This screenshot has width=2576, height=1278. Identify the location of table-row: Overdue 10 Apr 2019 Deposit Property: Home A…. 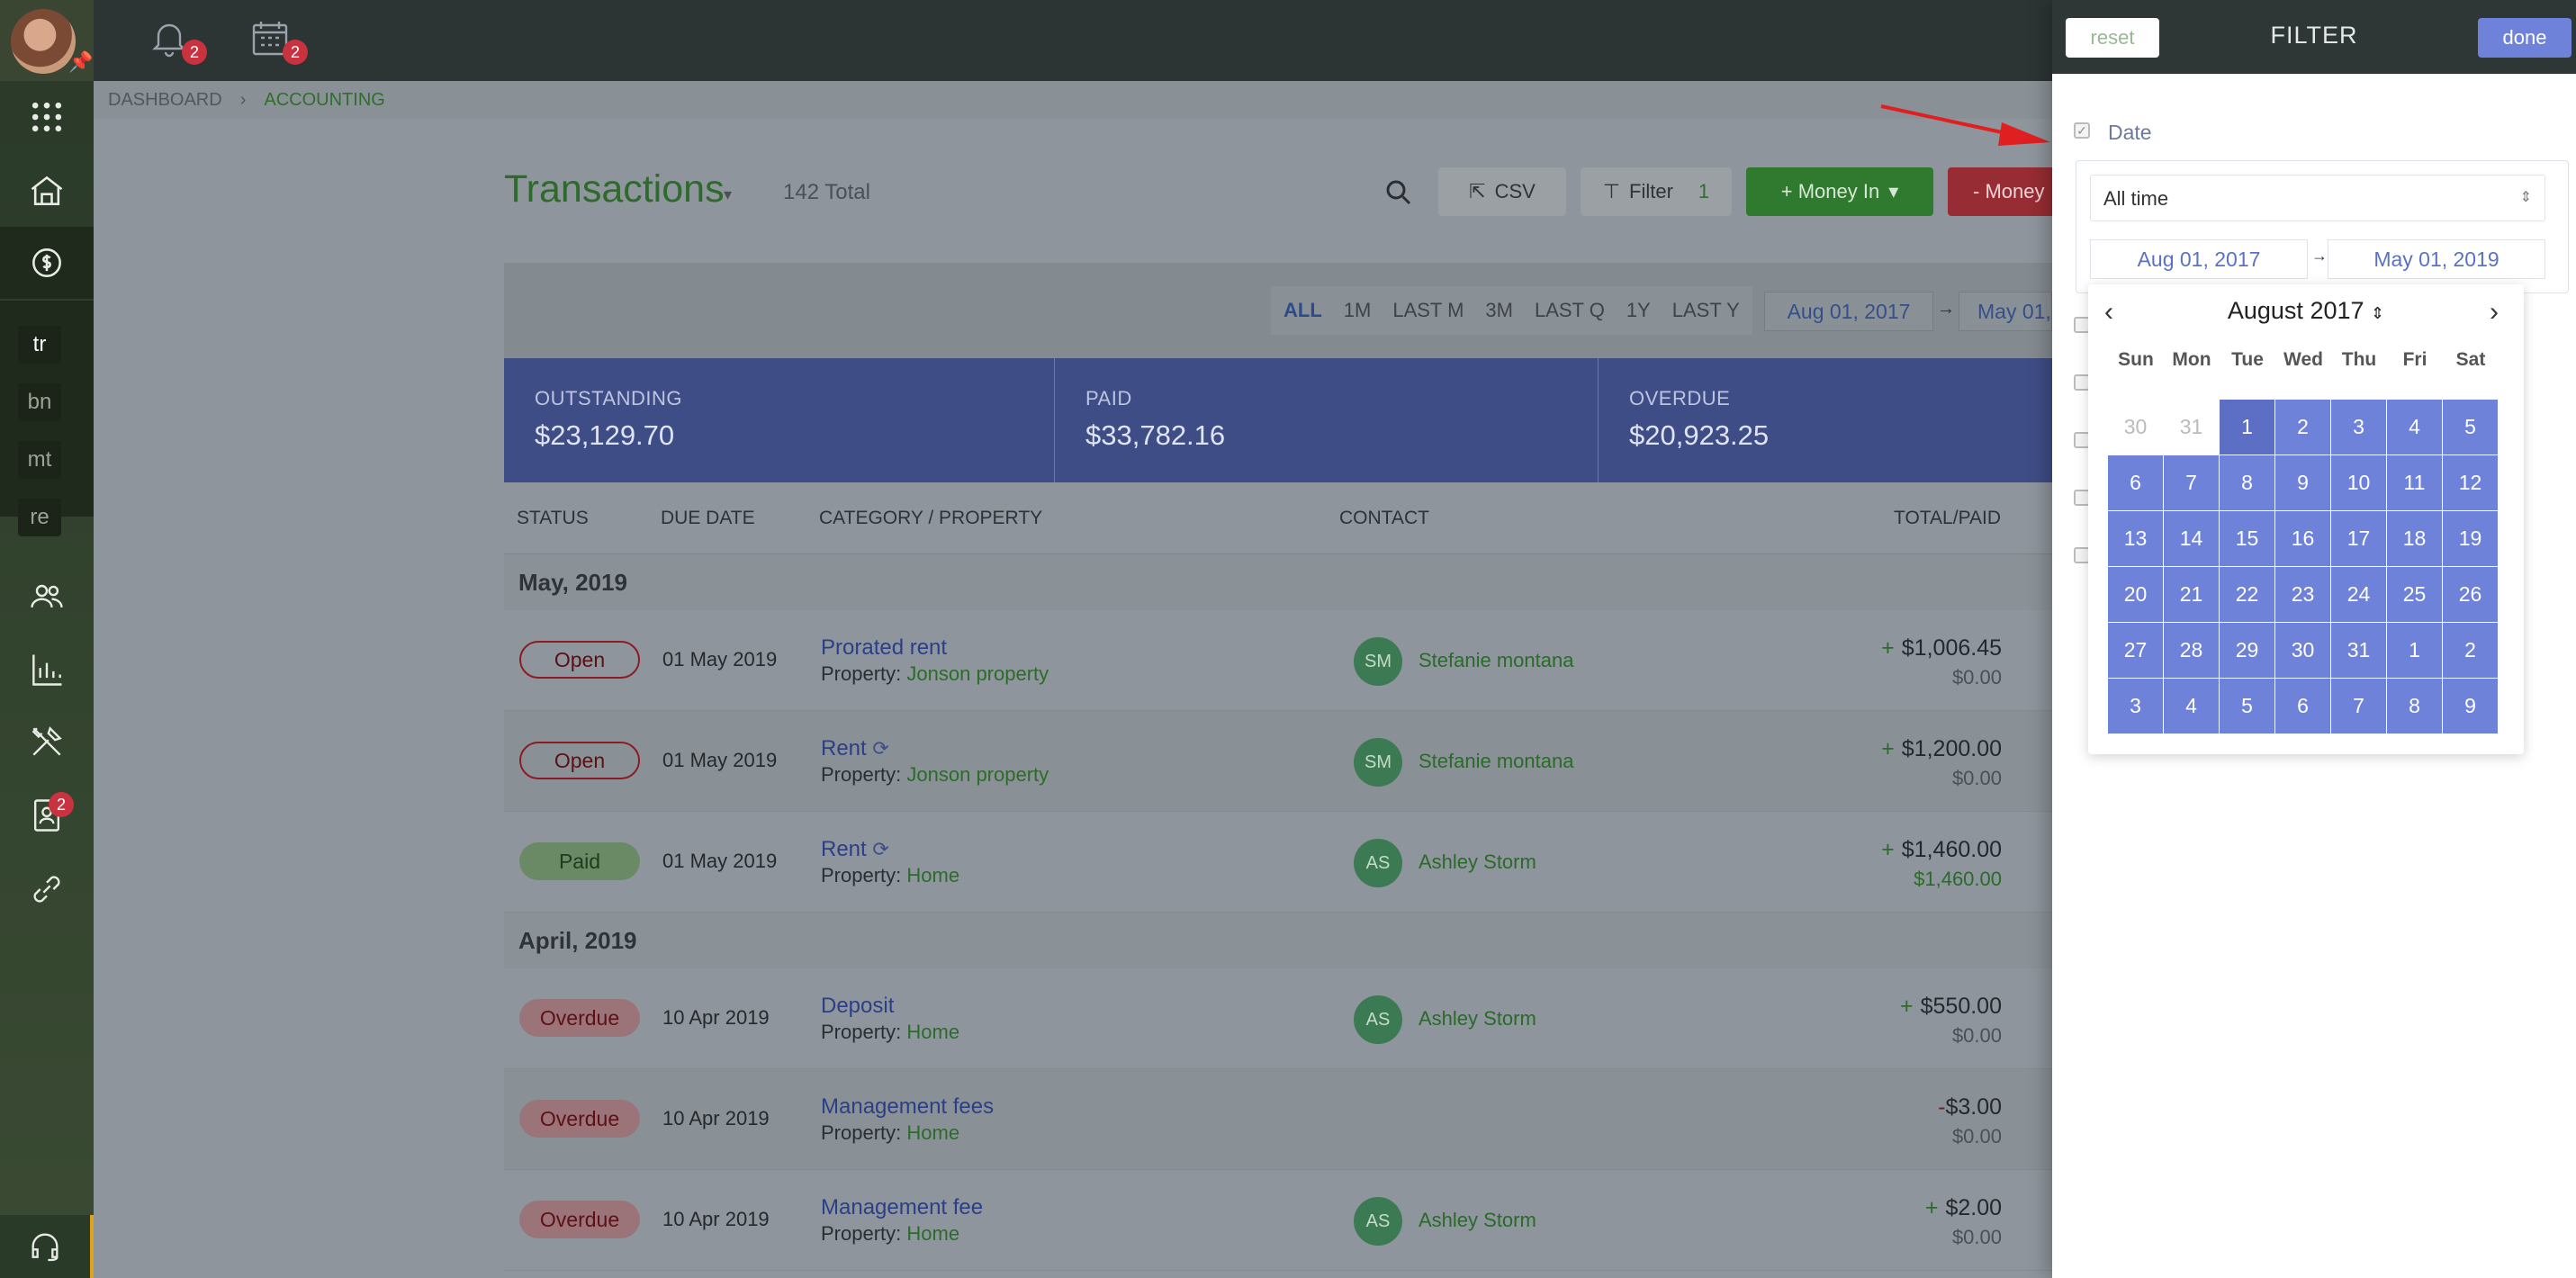
(1278, 1019).